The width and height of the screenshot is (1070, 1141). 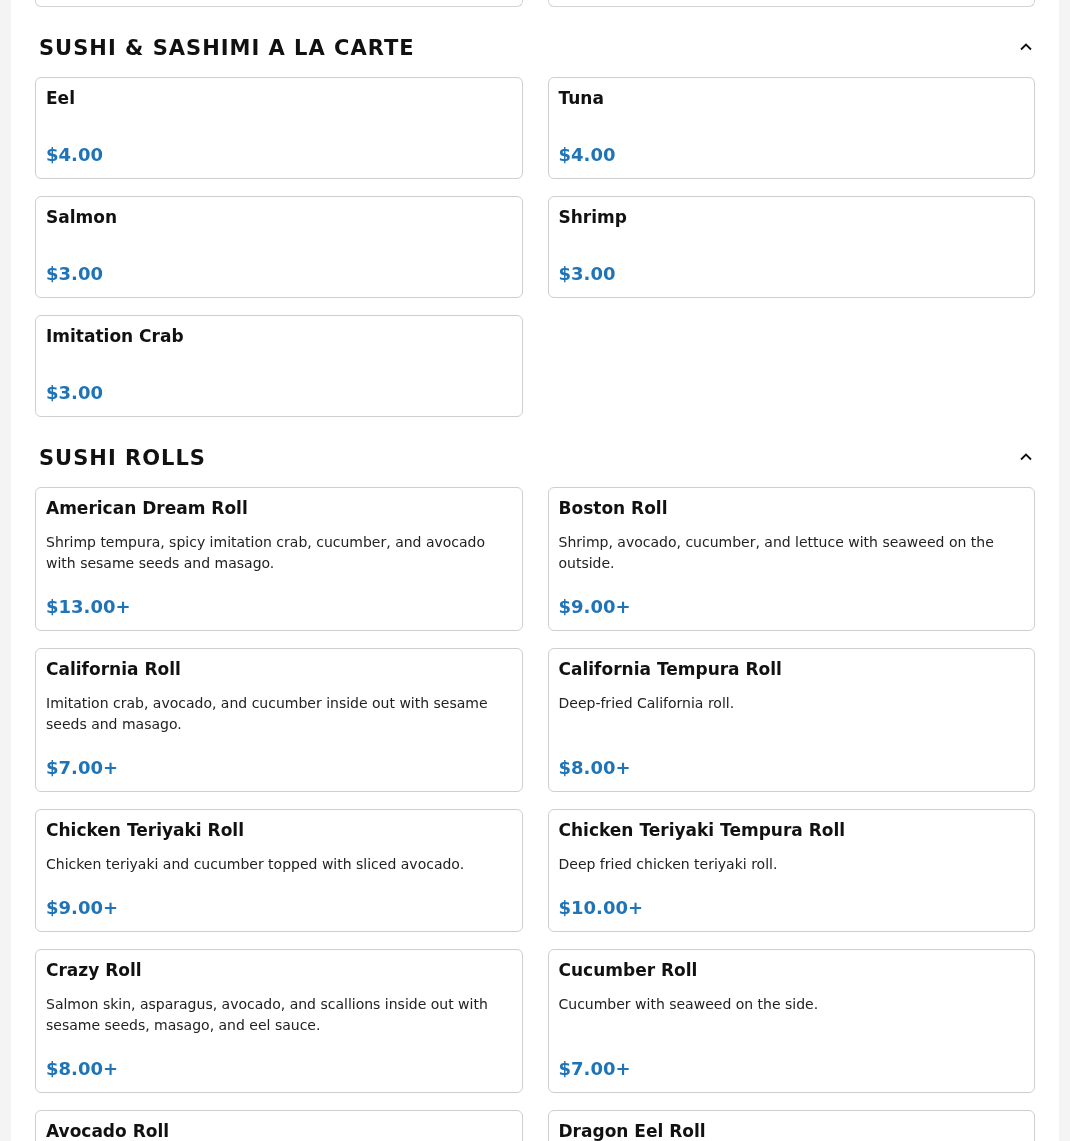 What do you see at coordinates (593, 217) in the screenshot?
I see `item-name: Shrimp` at bounding box center [593, 217].